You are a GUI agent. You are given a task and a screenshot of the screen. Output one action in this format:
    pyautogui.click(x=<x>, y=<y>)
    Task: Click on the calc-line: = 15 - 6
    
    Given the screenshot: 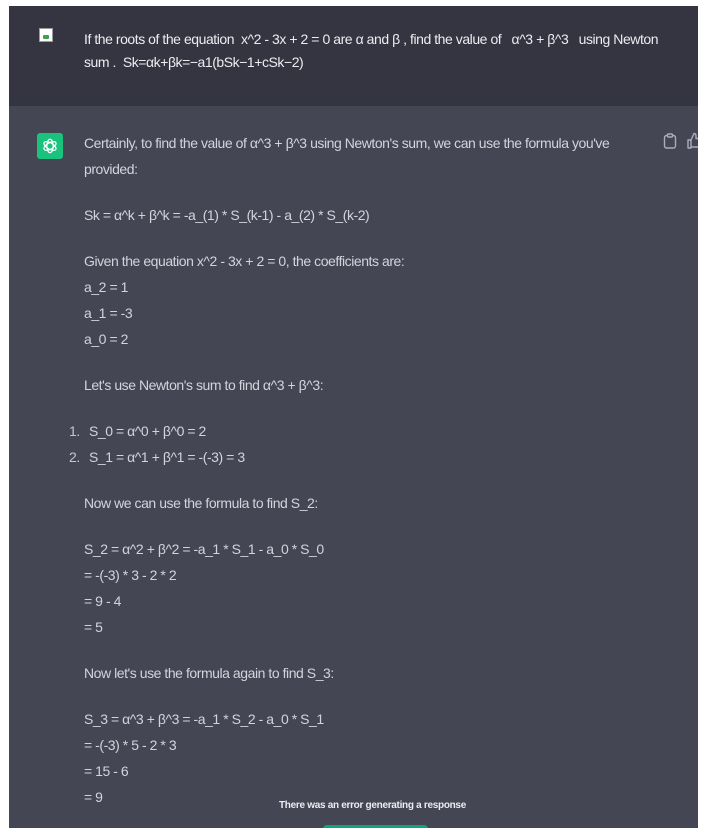 What is the action you would take?
    pyautogui.click(x=106, y=771)
    